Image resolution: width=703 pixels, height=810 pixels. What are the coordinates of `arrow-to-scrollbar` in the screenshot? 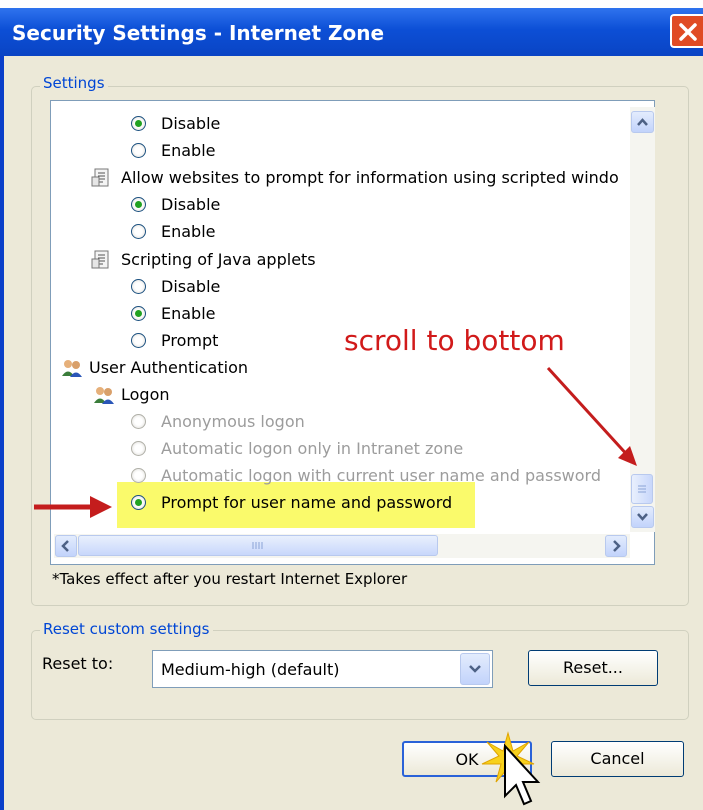 It's located at (591, 416).